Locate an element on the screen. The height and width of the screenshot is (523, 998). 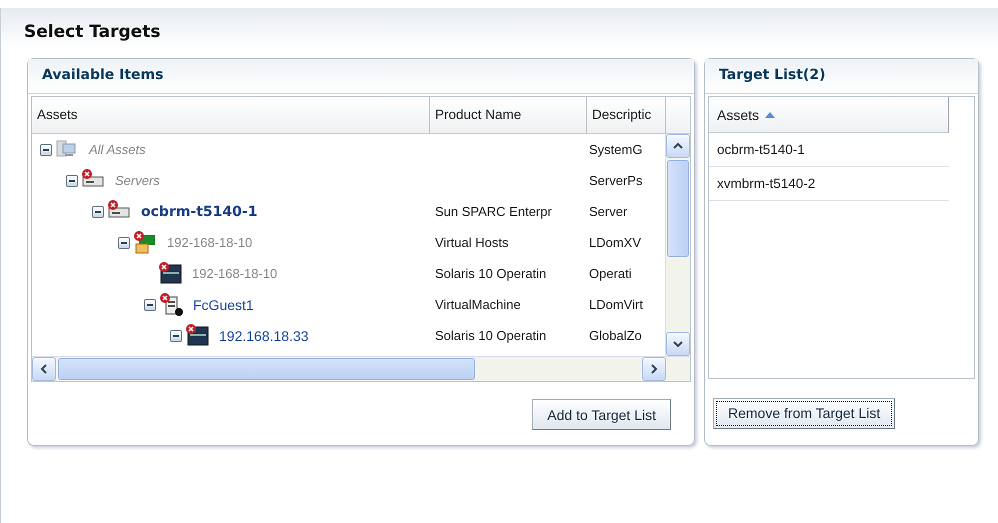
horizontal-scrollbar is located at coordinates (361, 368).